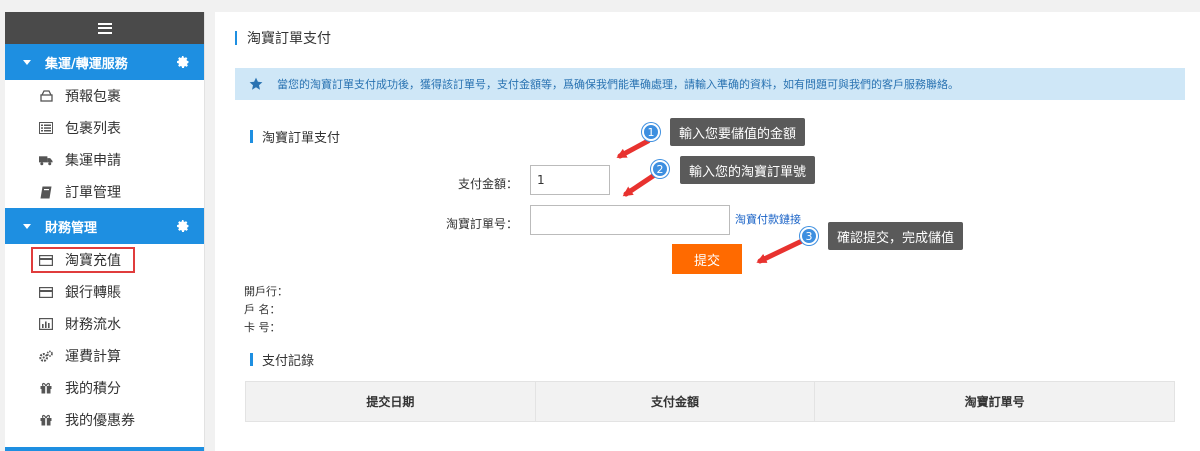  What do you see at coordinates (46, 128) in the screenshot?
I see `list-icon` at bounding box center [46, 128].